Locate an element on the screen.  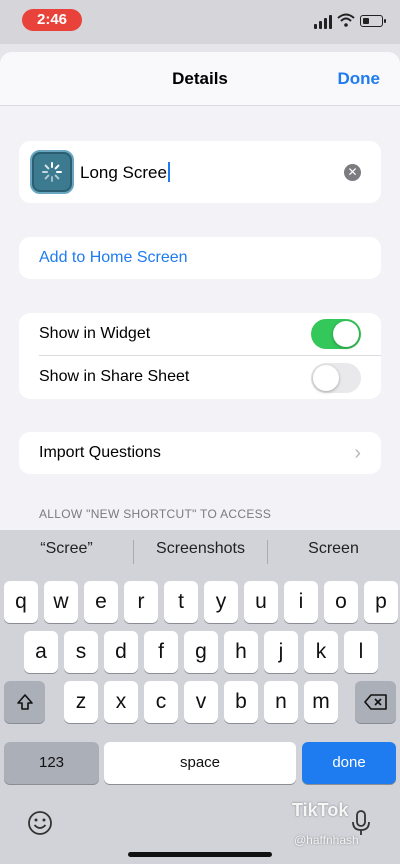
key-u: u is located at coordinates (261, 602).